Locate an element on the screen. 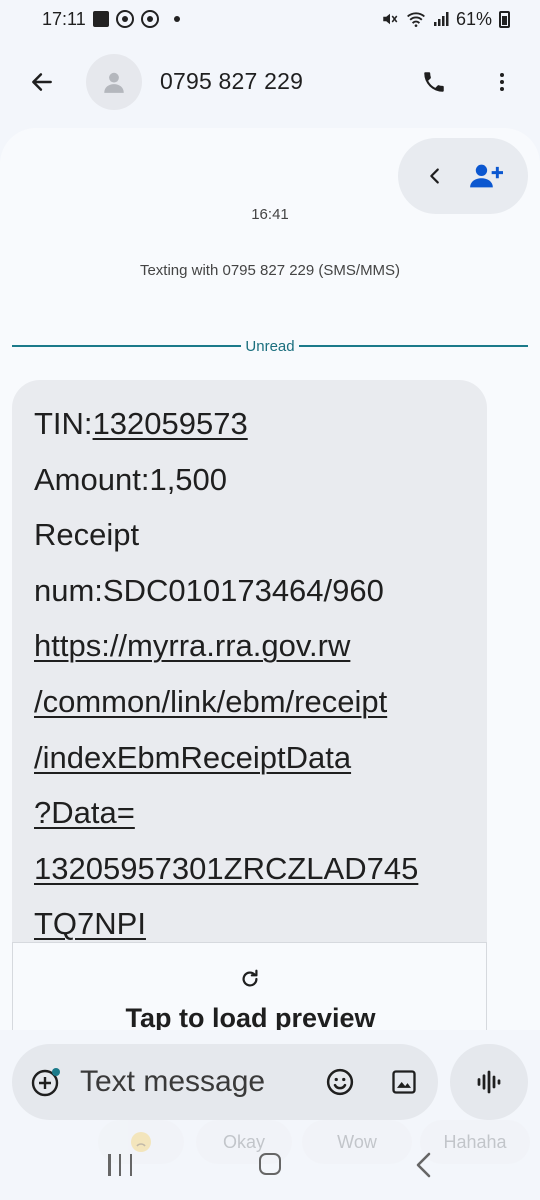 Image resolution: width=540 pixels, height=1200 pixels. app-header: 0795 827 229 is located at coordinates (270, 82).